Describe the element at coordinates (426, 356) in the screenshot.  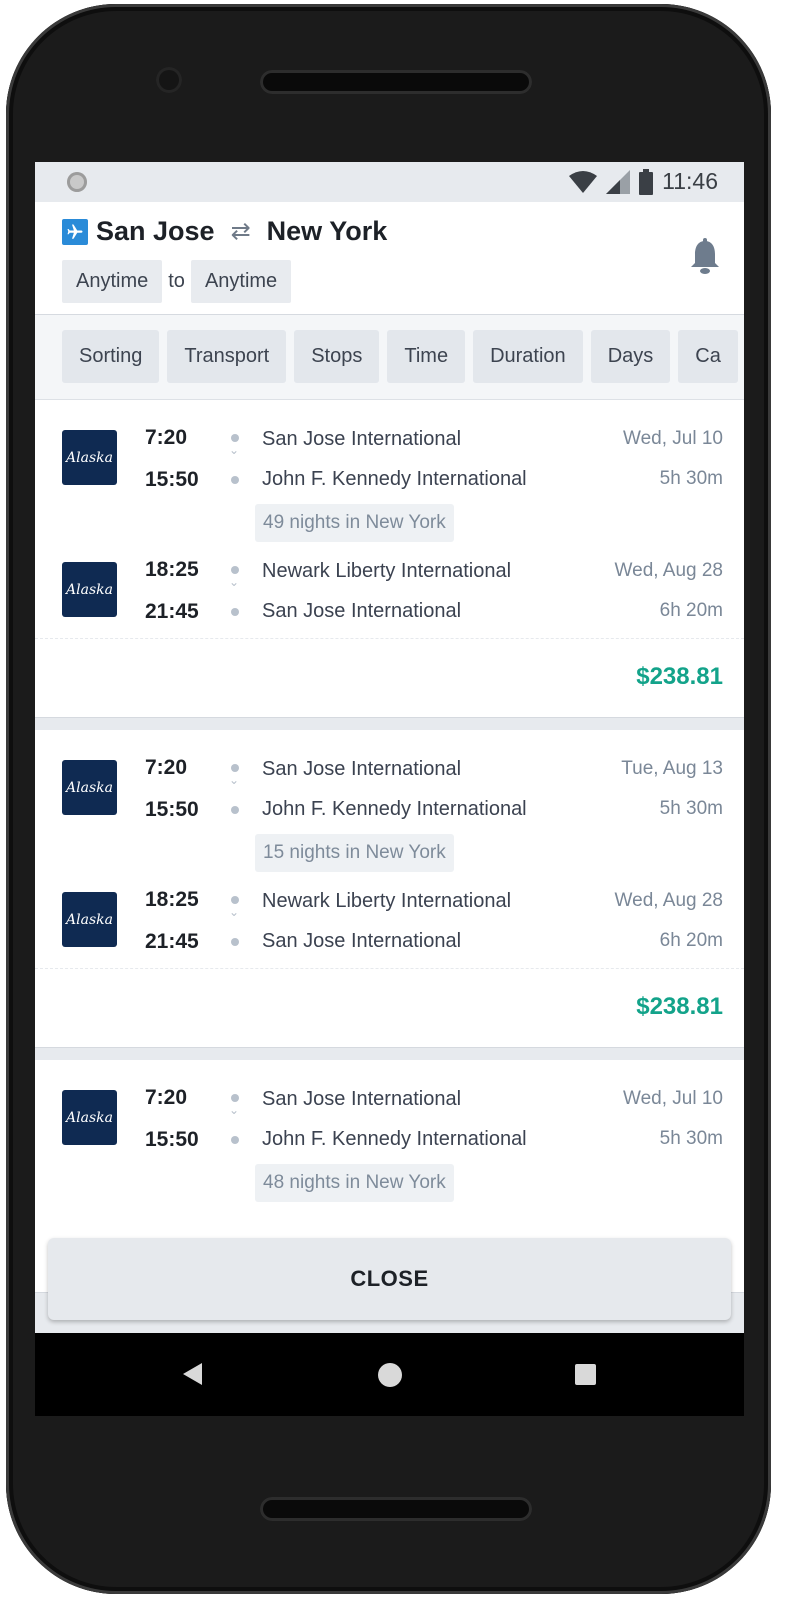
I see `filter-time: Time` at that location.